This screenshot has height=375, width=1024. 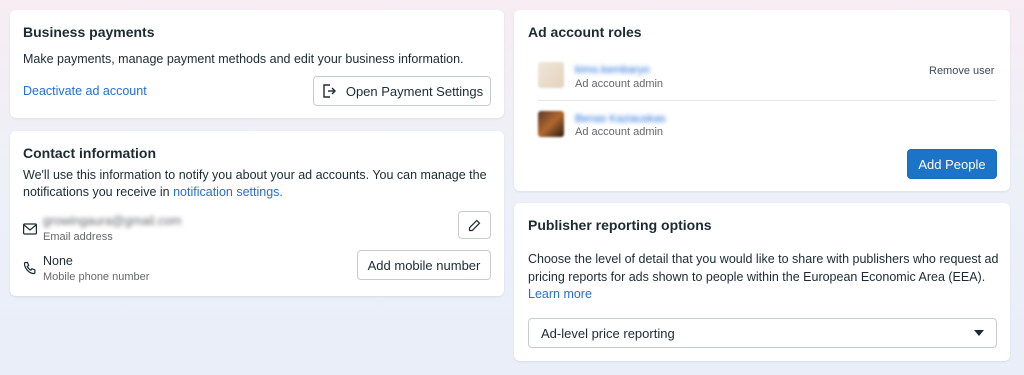 I want to click on publisher-reporting-title: Publisher reporting options, so click(x=620, y=225).